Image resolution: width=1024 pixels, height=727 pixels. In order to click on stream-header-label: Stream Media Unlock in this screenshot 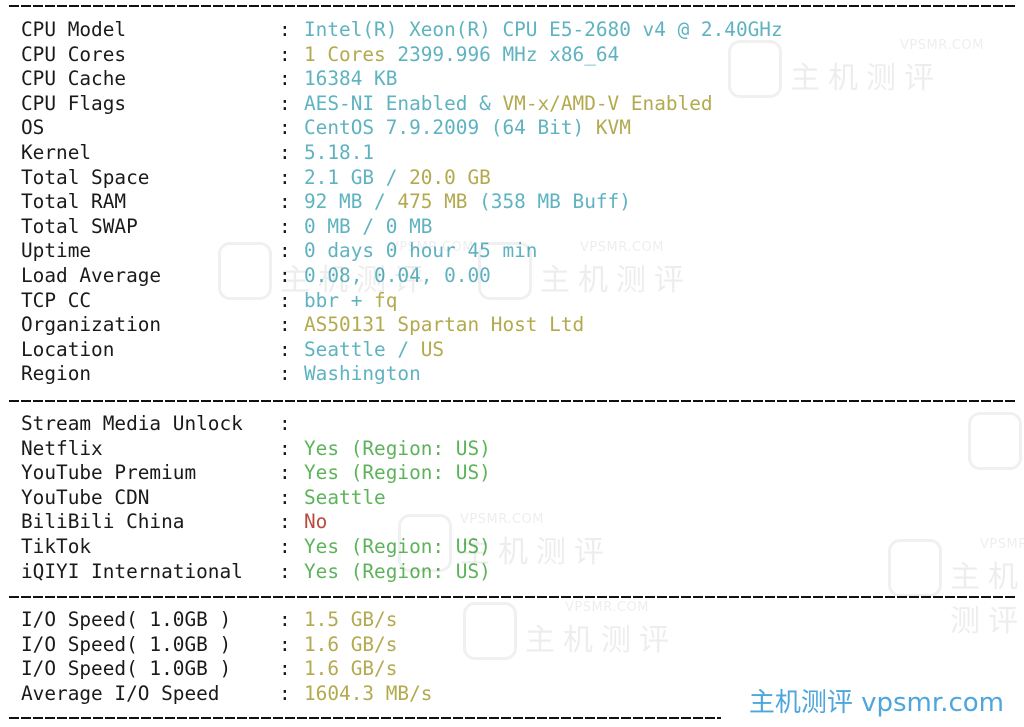, I will do `click(132, 423)`.